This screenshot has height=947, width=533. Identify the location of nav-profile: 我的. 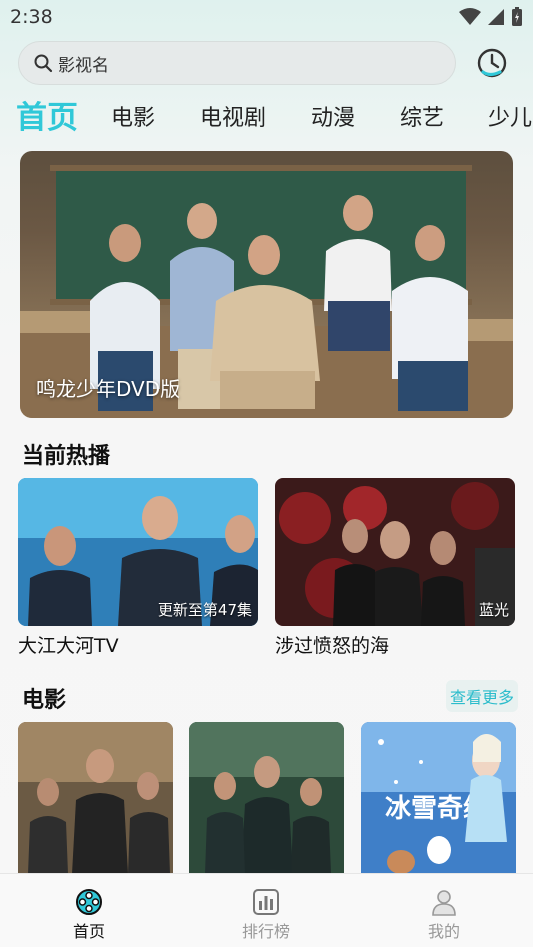
(444, 910).